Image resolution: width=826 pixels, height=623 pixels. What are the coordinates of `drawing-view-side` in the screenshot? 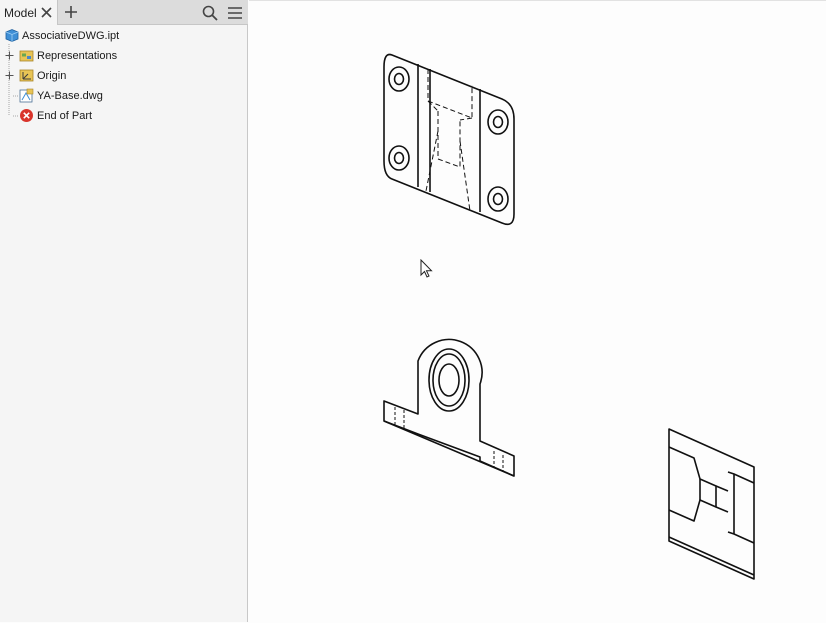 It's located at (711, 504).